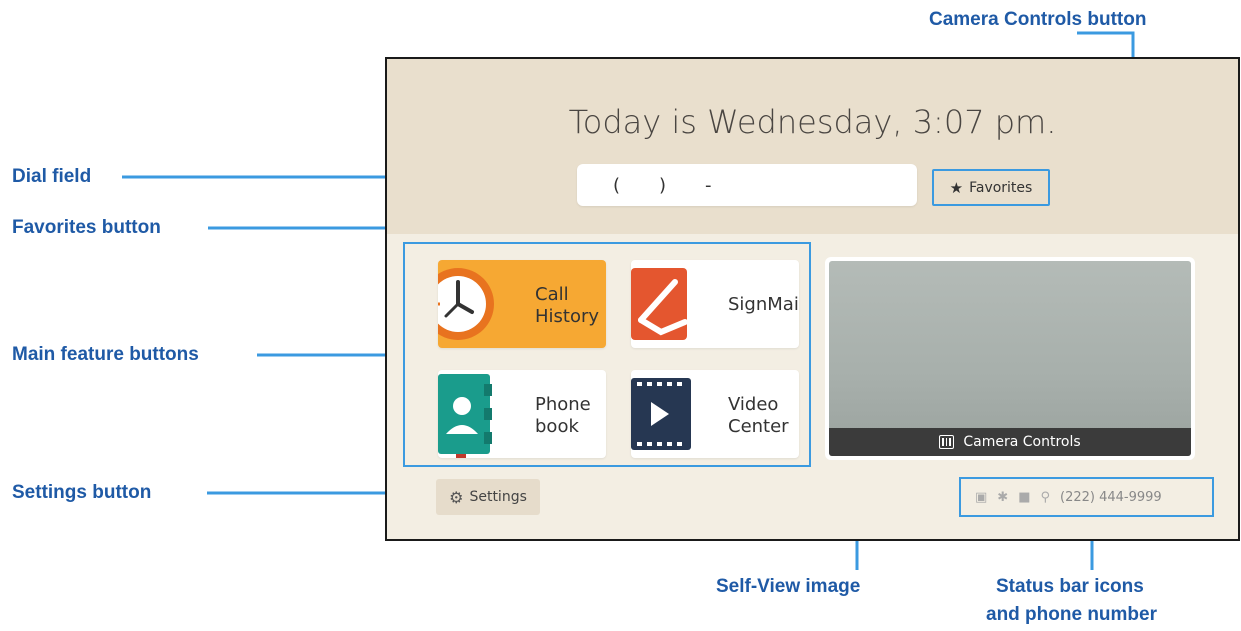 The height and width of the screenshot is (631, 1241). I want to click on camera-controls-label: Camera Controls, so click(1022, 442).